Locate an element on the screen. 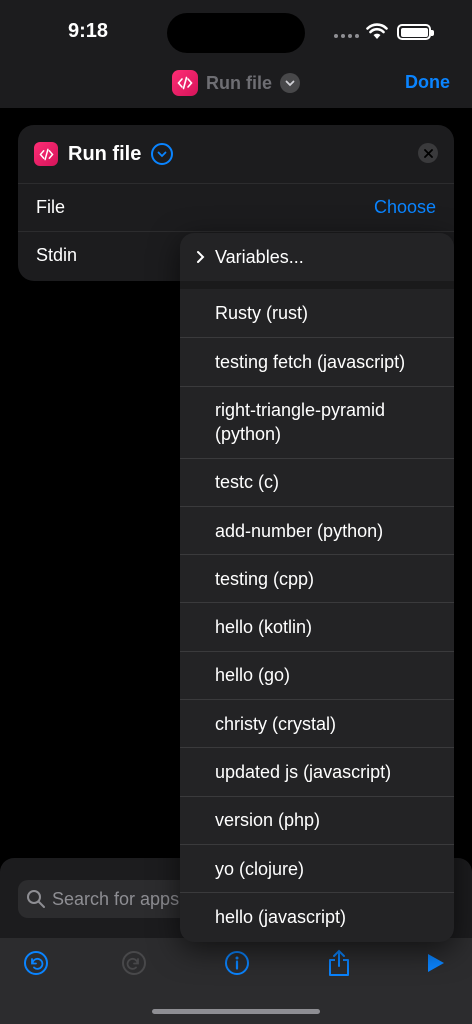  navigation-bar: Run file Done is located at coordinates (236, 86).